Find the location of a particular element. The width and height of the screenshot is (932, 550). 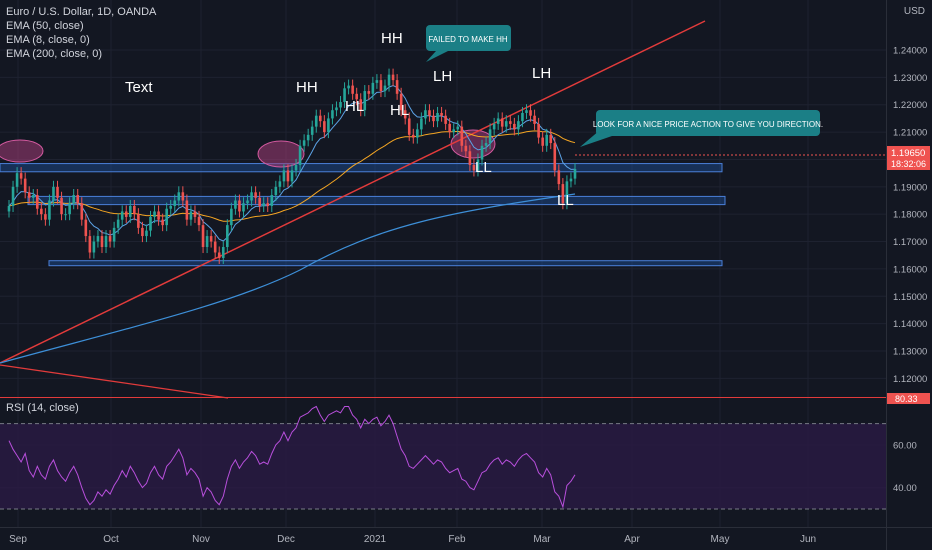

y-tick-label: 1.19000 is located at coordinates (910, 187).